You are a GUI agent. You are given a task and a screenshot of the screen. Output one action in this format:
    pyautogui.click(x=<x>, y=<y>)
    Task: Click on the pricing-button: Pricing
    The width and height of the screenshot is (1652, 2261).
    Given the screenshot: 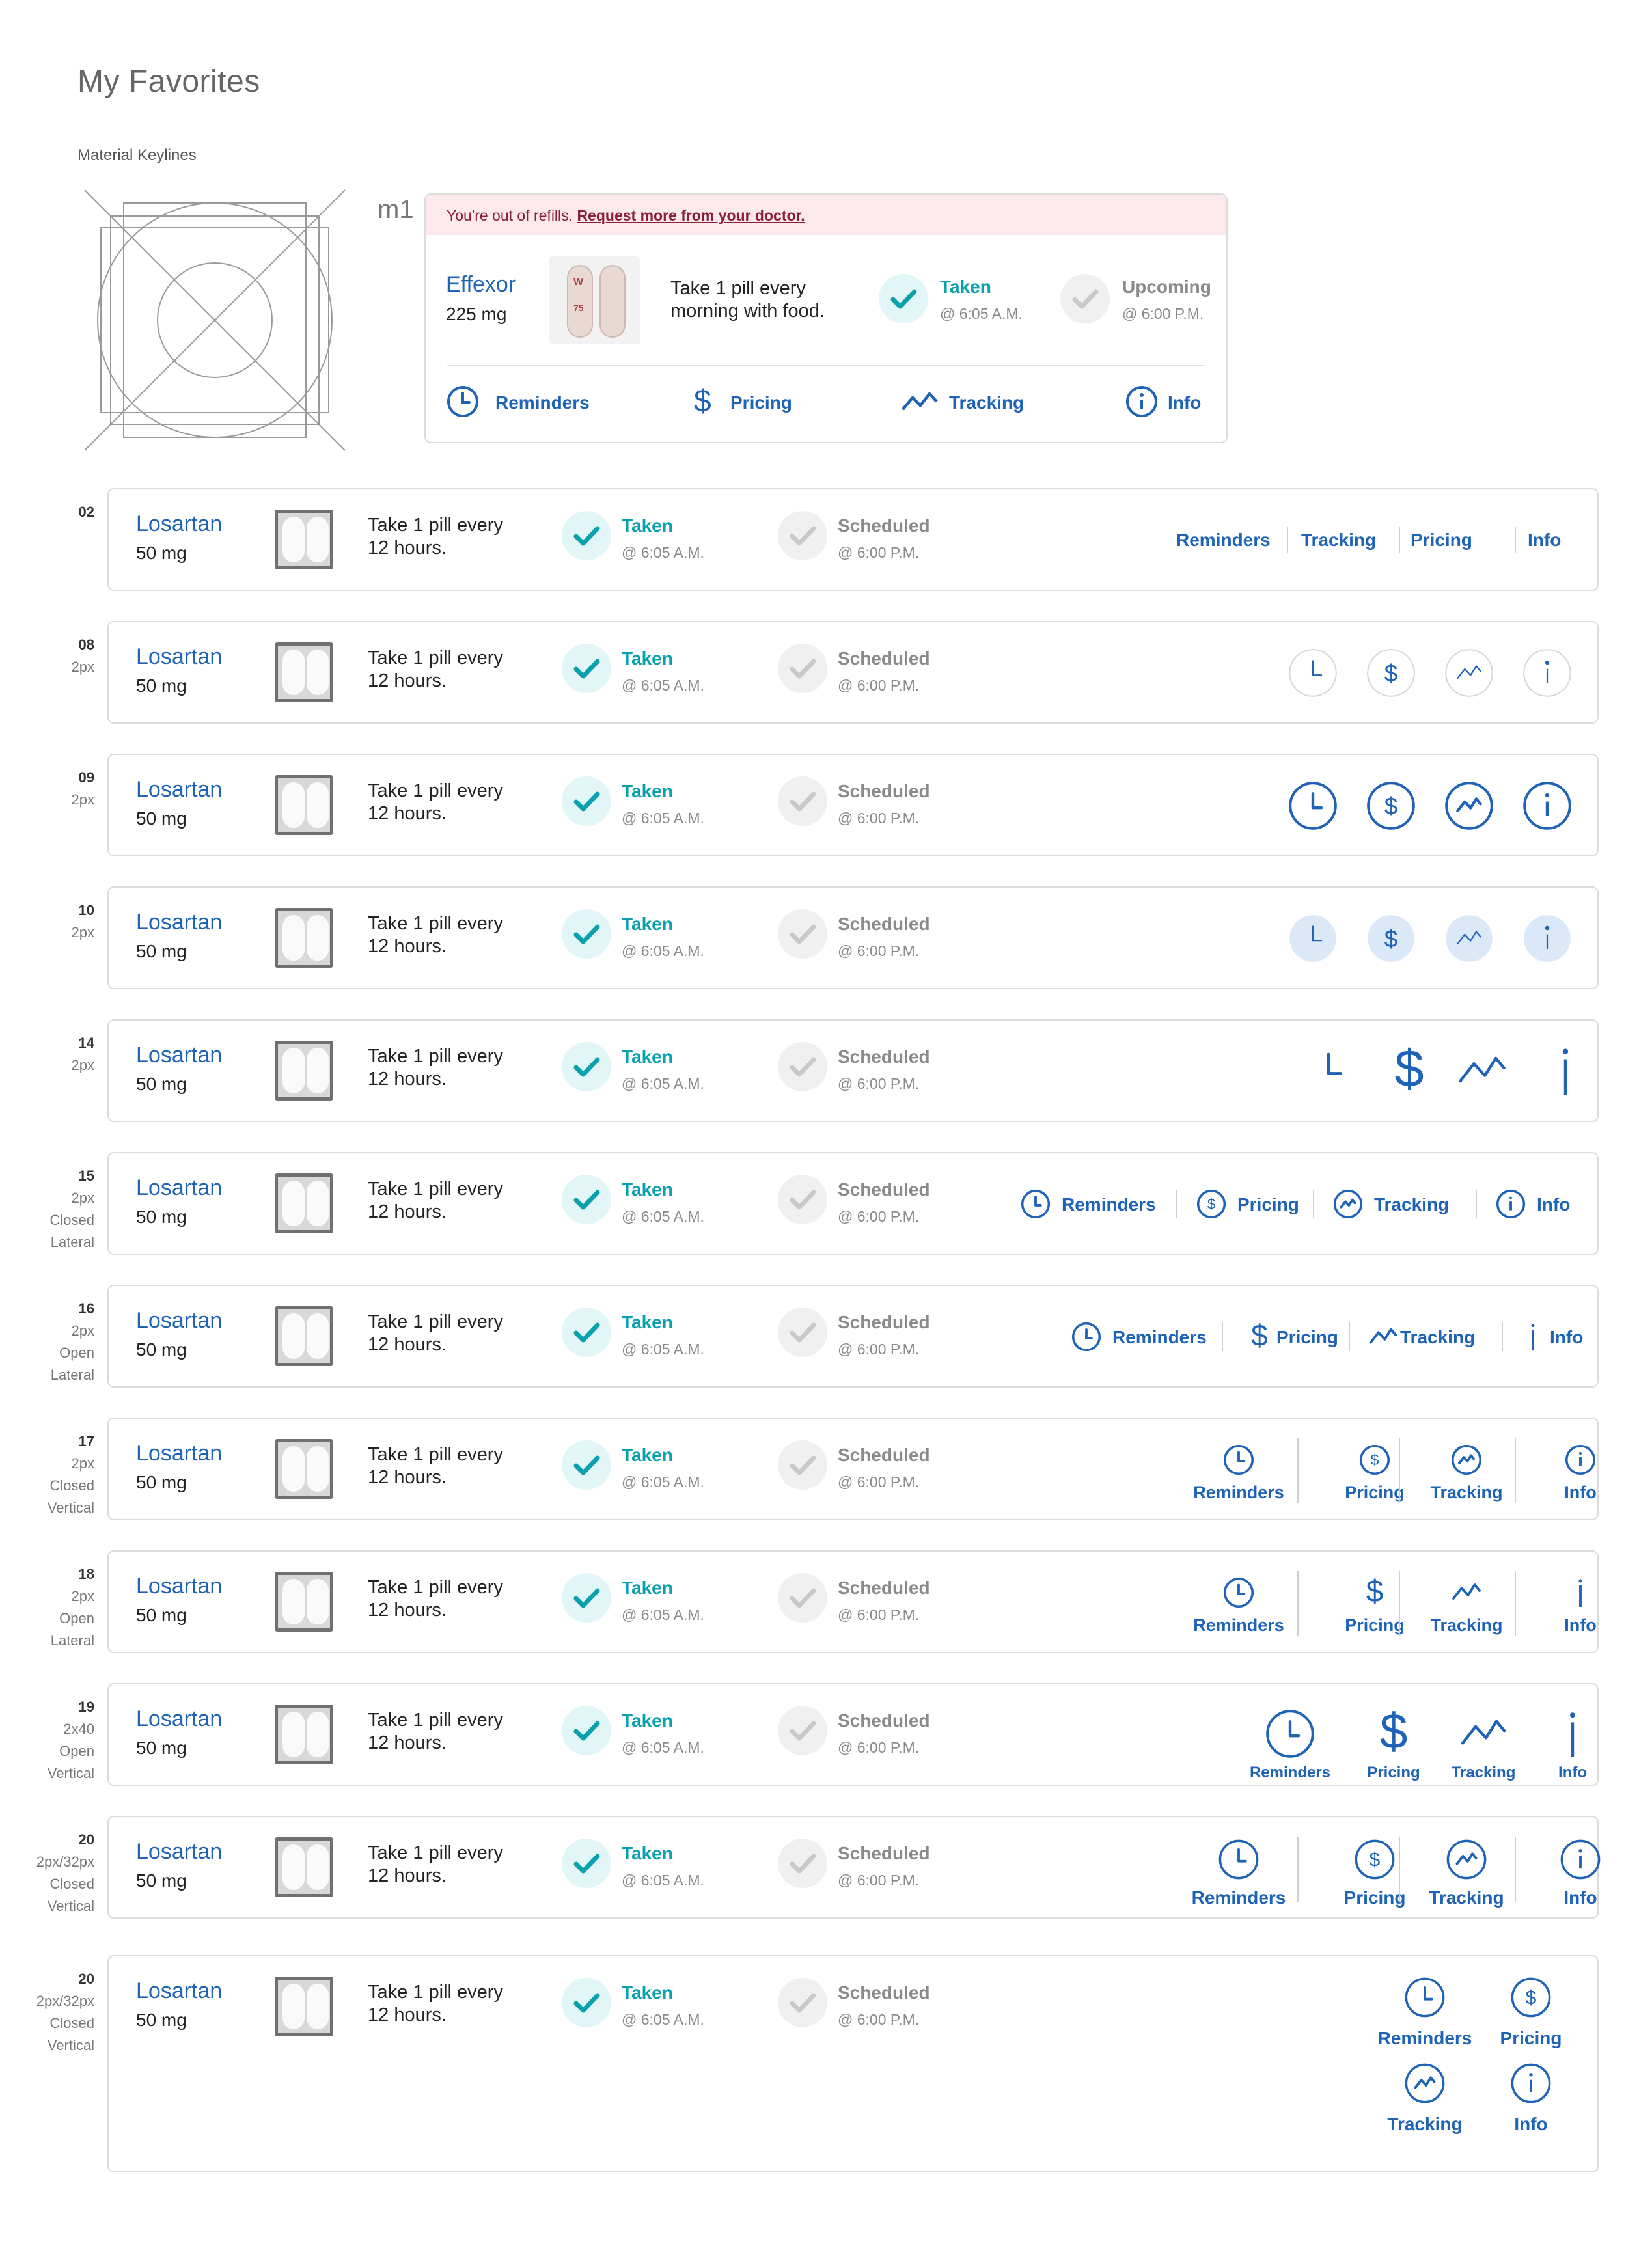 What is the action you would take?
    pyautogui.click(x=1466, y=540)
    